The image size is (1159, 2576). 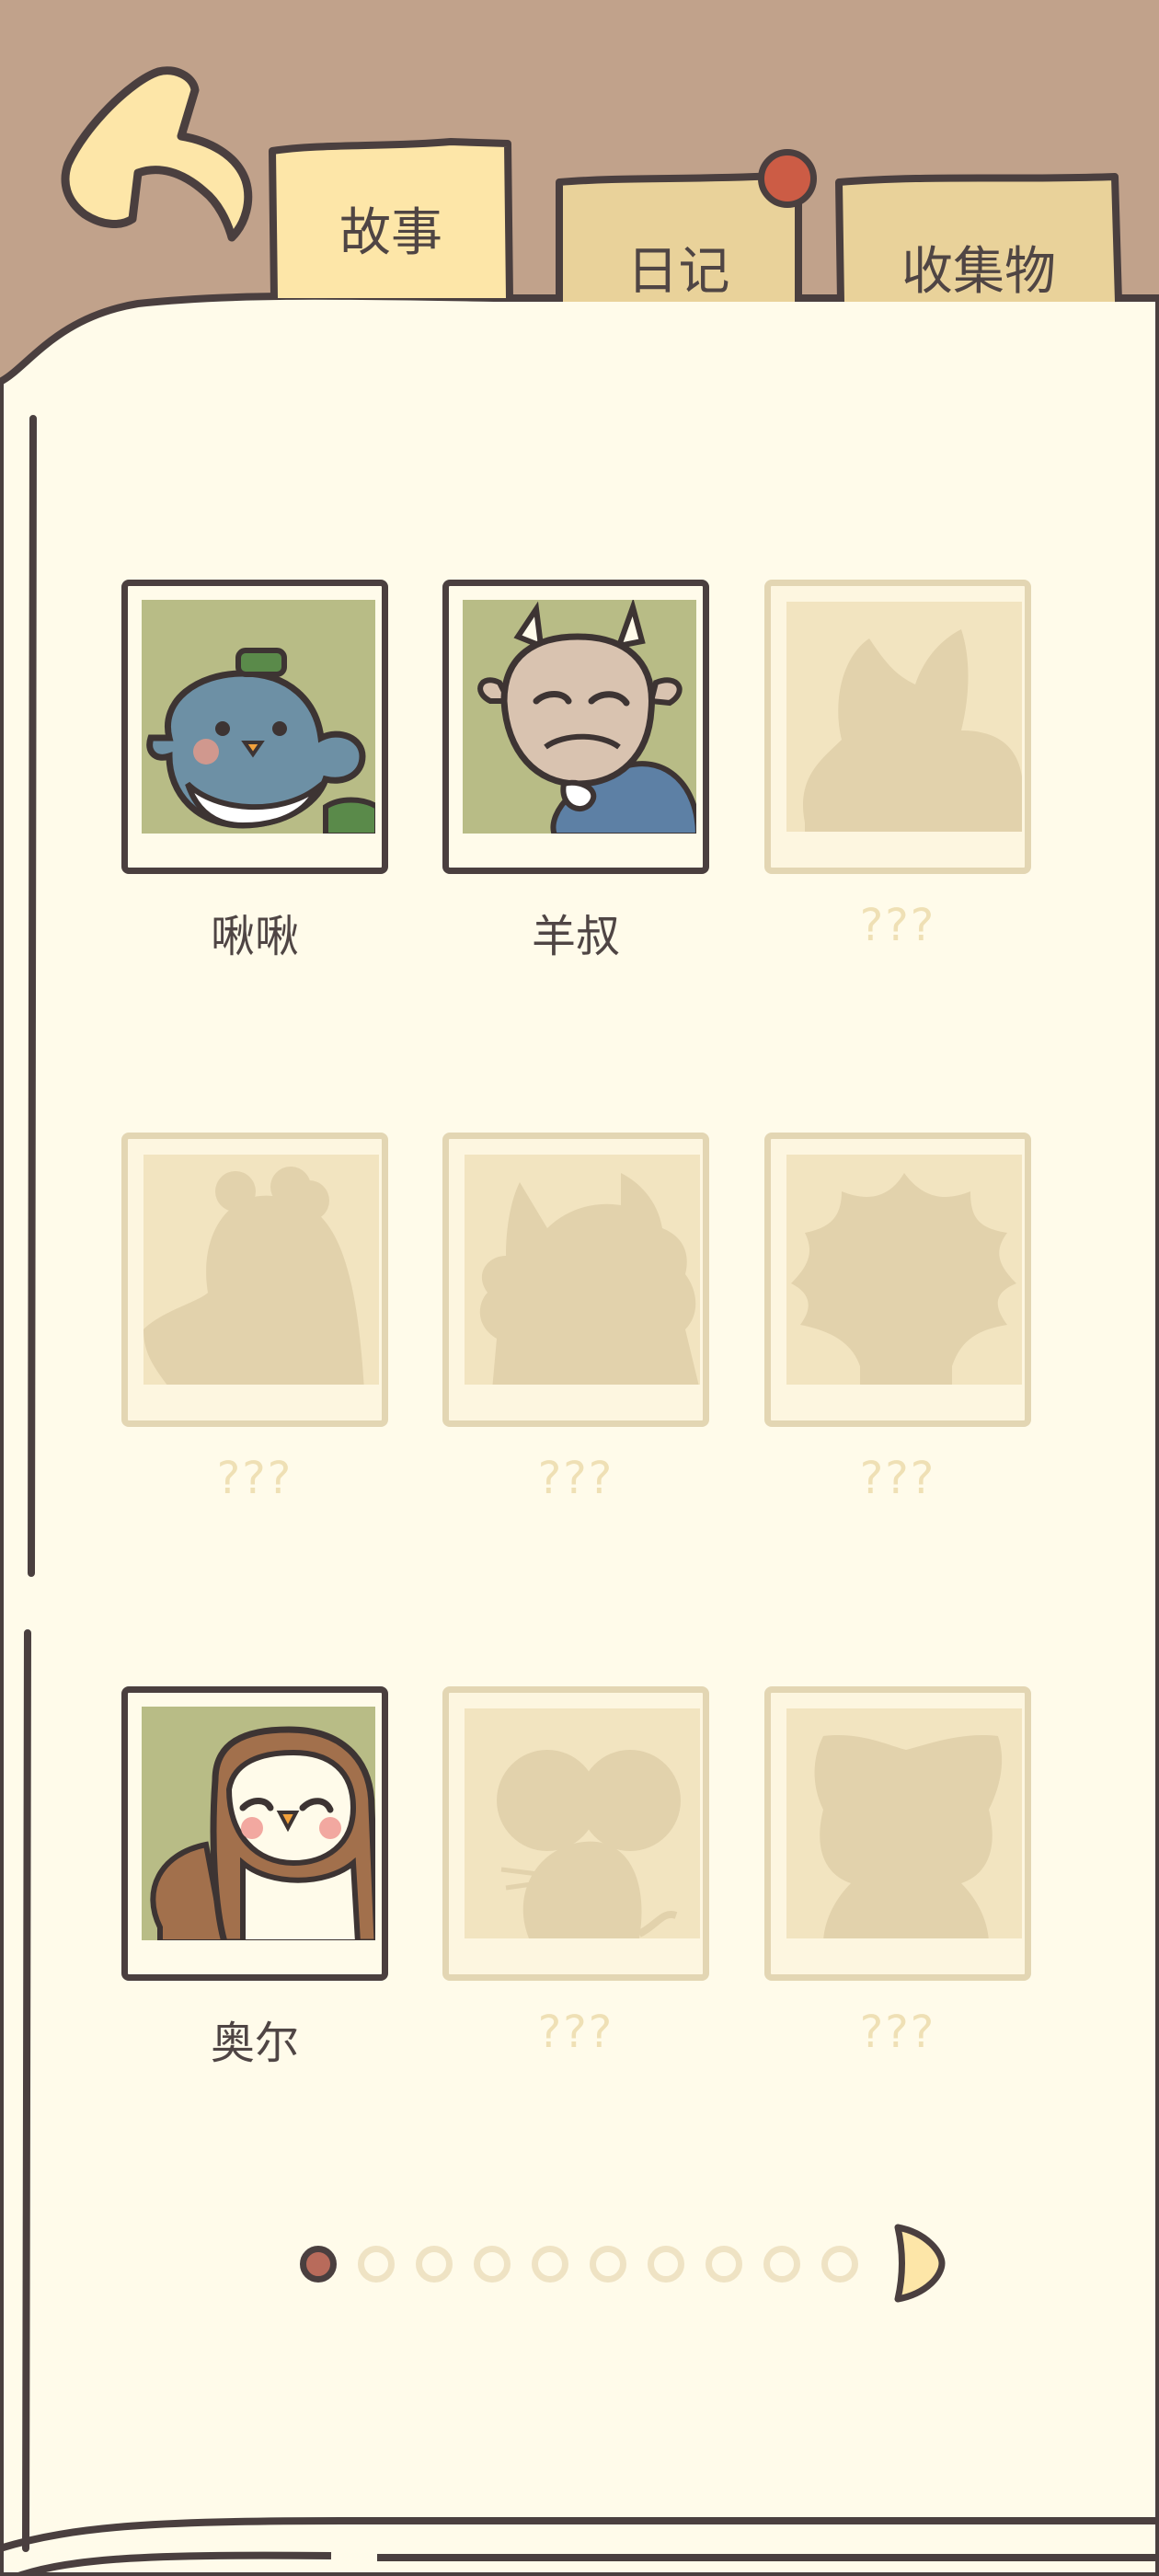 I want to click on mouse-silhouette, so click(x=582, y=1823).